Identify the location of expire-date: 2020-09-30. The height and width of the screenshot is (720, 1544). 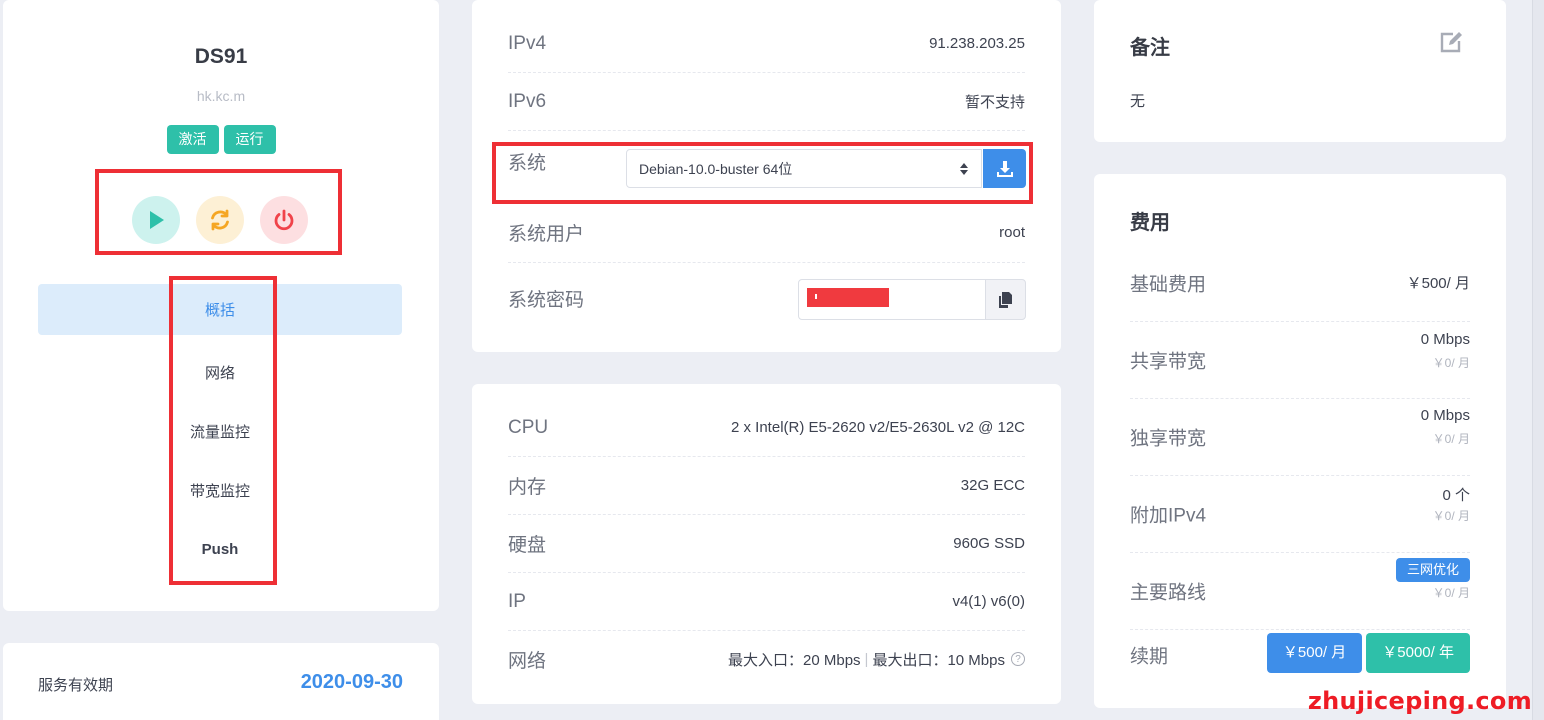
(351, 682).